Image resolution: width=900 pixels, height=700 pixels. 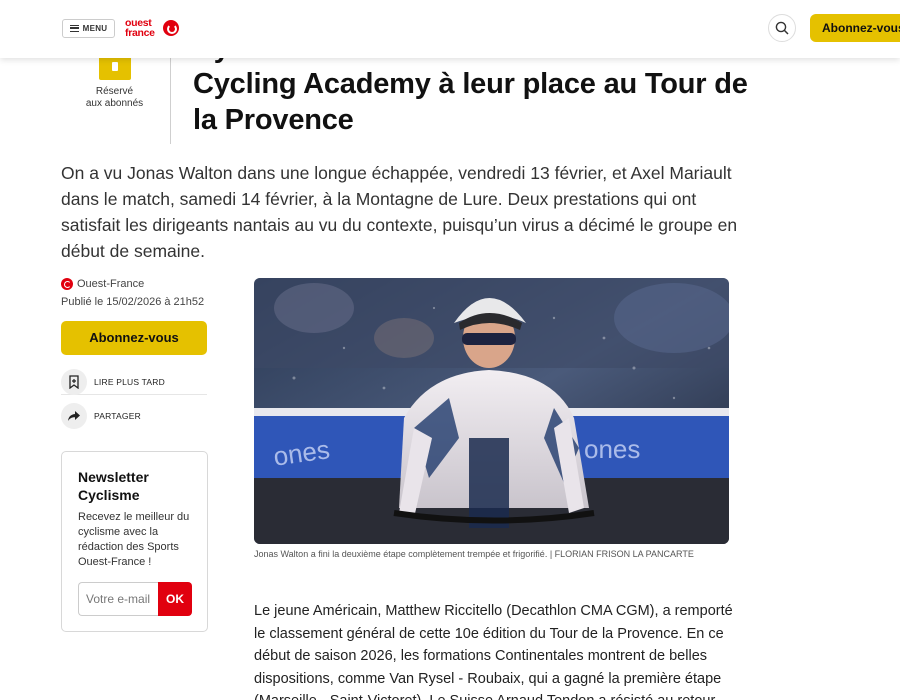 I want to click on read-later-button: LIRE PLUS TARD, so click(x=134, y=381).